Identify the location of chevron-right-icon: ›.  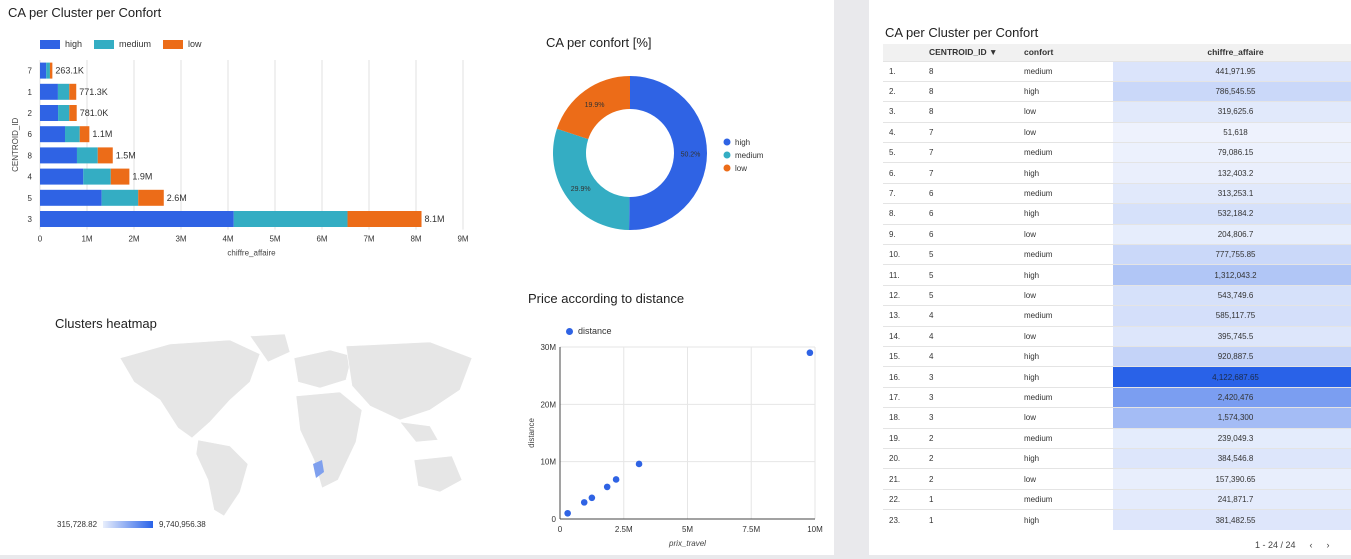
(1328, 545).